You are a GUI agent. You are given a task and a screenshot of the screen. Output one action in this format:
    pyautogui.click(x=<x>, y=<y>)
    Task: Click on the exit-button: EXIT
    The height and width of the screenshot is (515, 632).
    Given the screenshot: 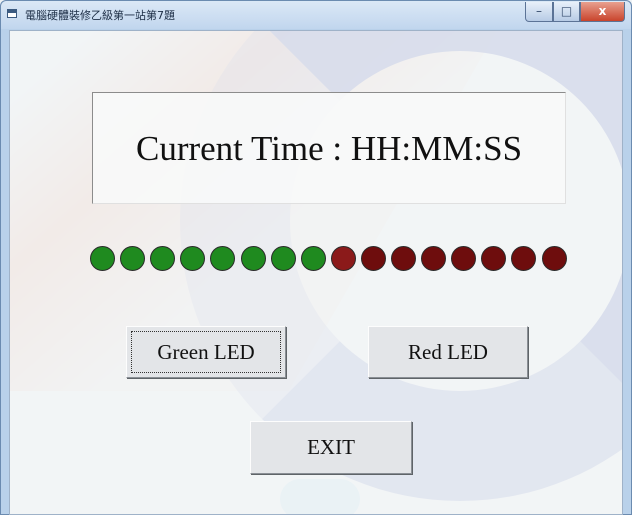 What is the action you would take?
    pyautogui.click(x=331, y=447)
    